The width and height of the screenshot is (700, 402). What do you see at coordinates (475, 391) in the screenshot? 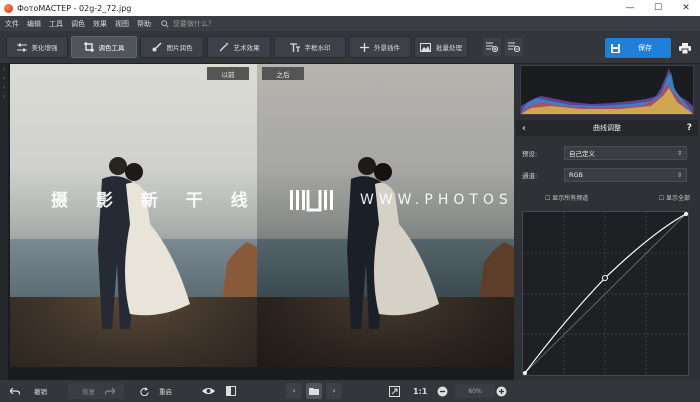
I see `zoom-field: 60%` at bounding box center [475, 391].